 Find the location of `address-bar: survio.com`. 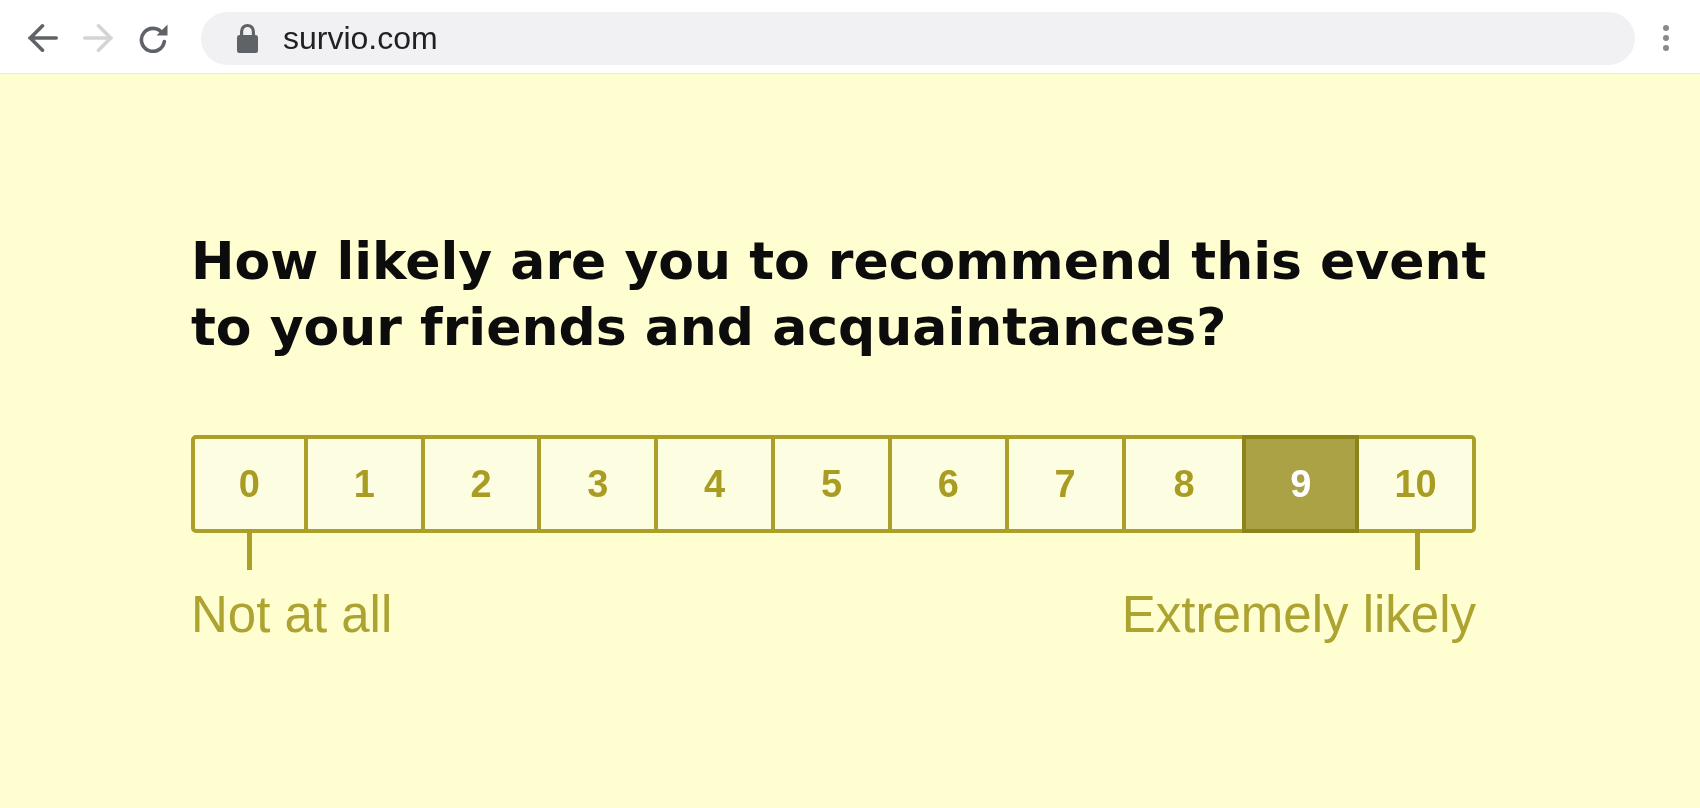

address-bar: survio.com is located at coordinates (918, 38).